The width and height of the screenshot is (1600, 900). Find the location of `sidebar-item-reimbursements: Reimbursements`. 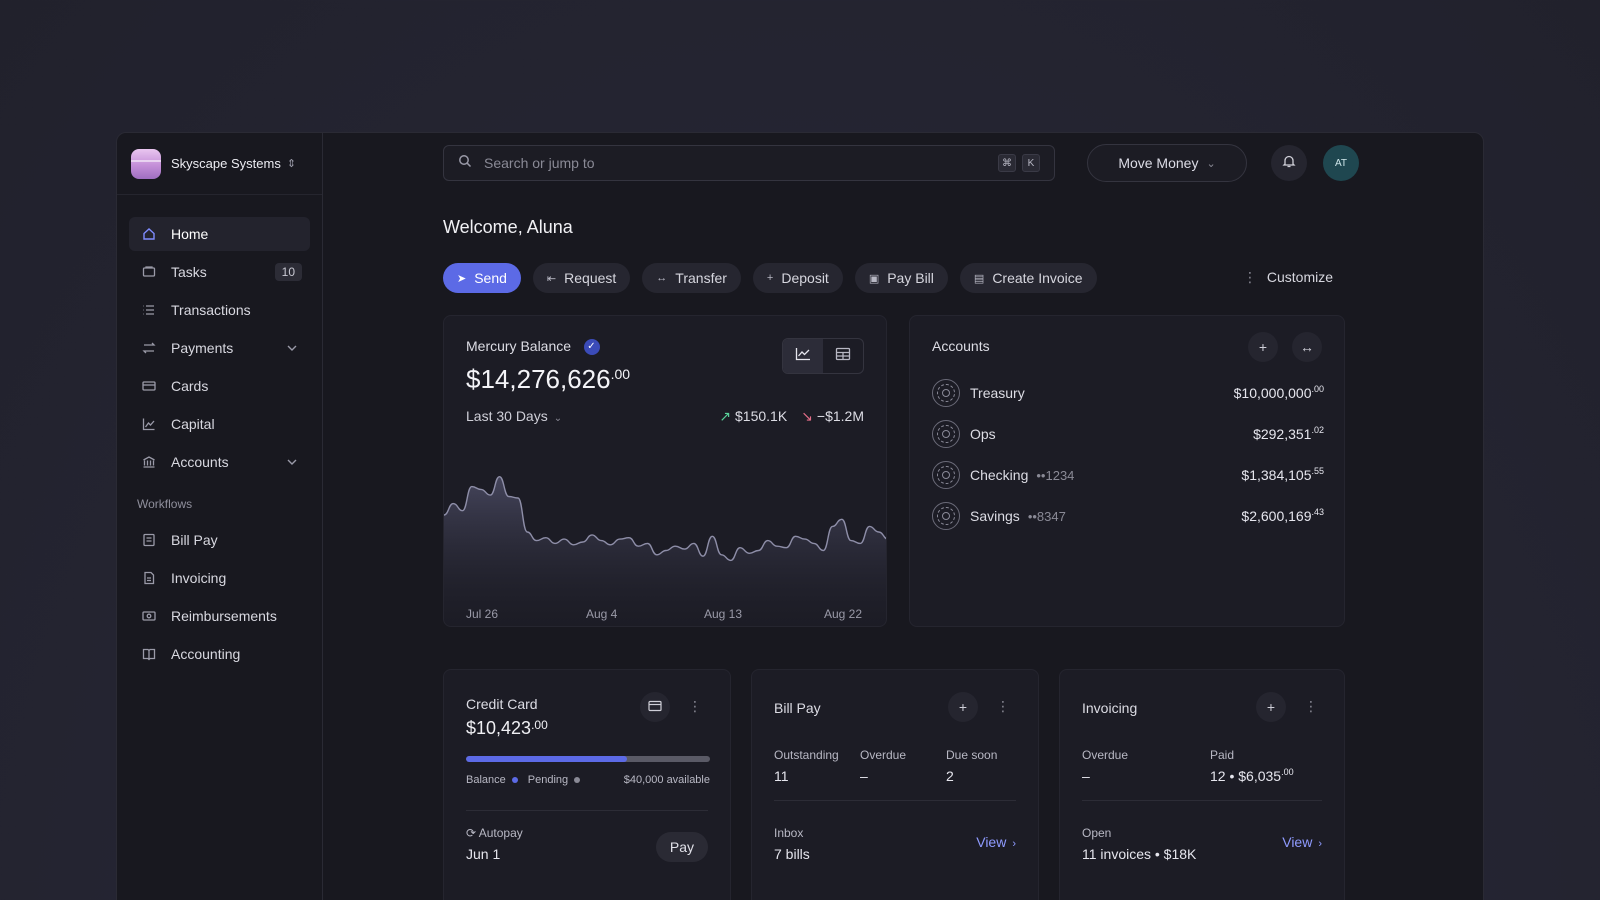

sidebar-item-reimbursements: Reimbursements is located at coordinates (219, 616).